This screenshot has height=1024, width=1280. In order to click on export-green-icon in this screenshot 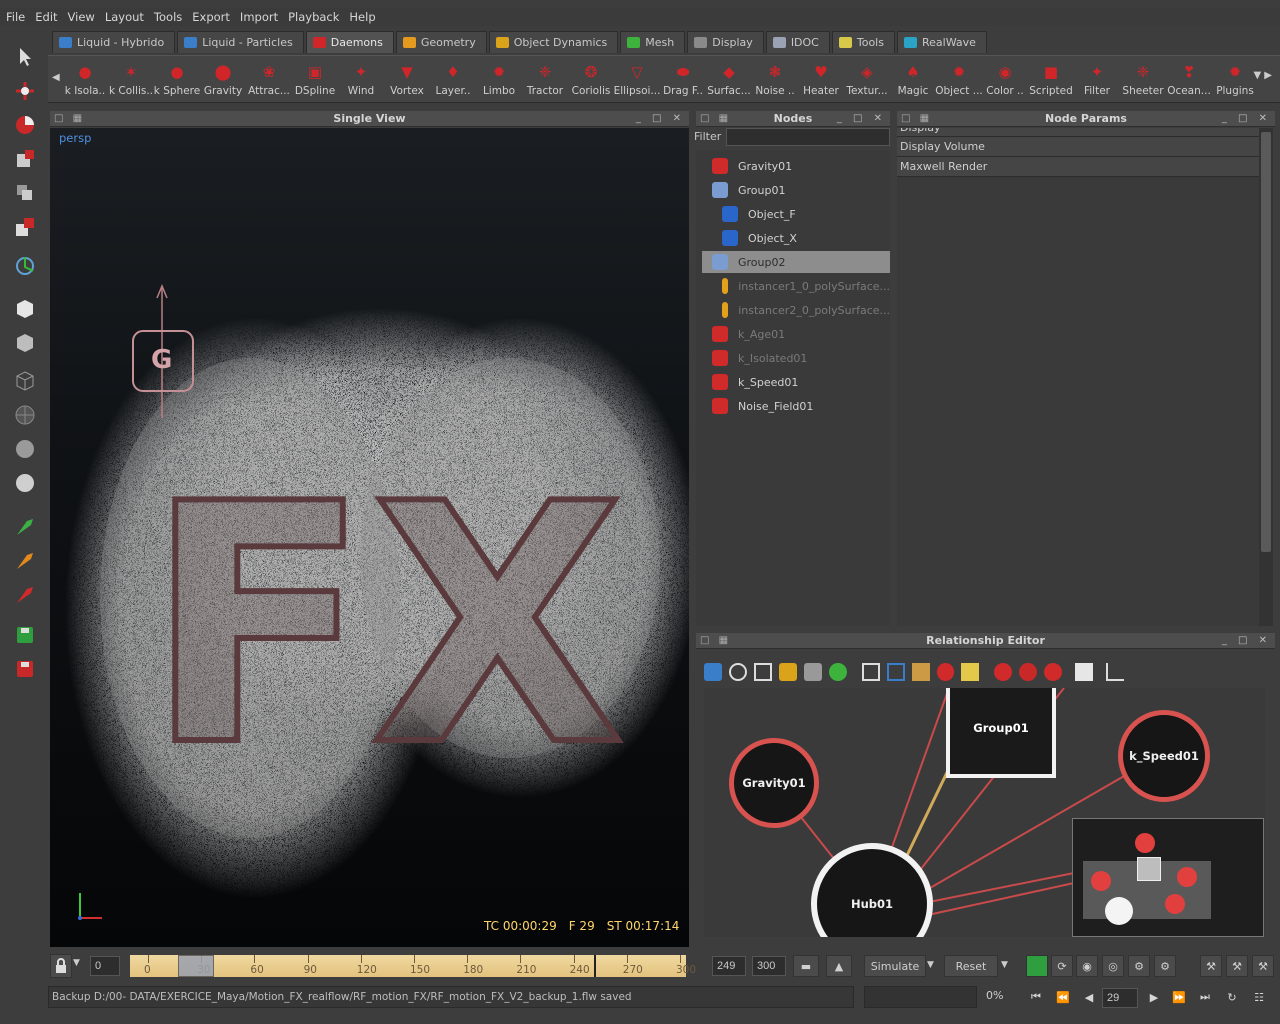, I will do `click(1037, 966)`.